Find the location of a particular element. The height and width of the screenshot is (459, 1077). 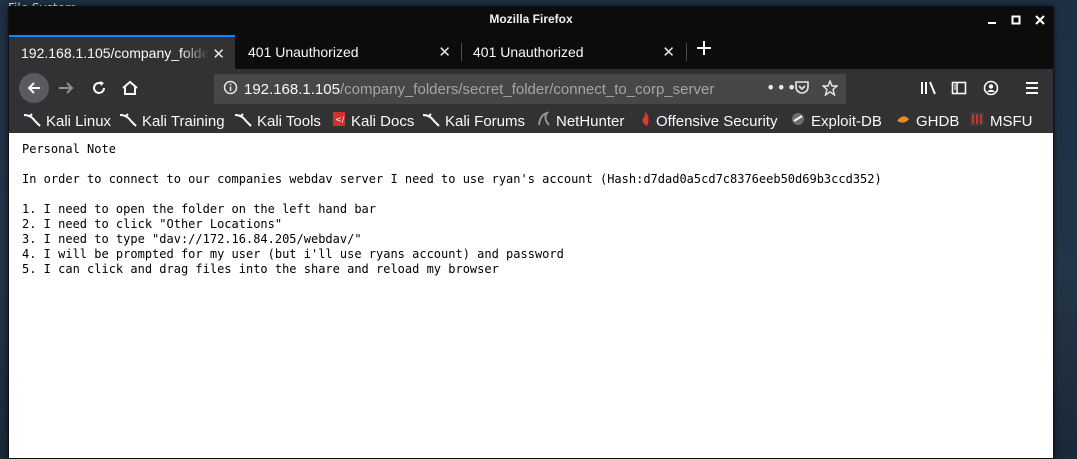

account-icon is located at coordinates (991, 88).